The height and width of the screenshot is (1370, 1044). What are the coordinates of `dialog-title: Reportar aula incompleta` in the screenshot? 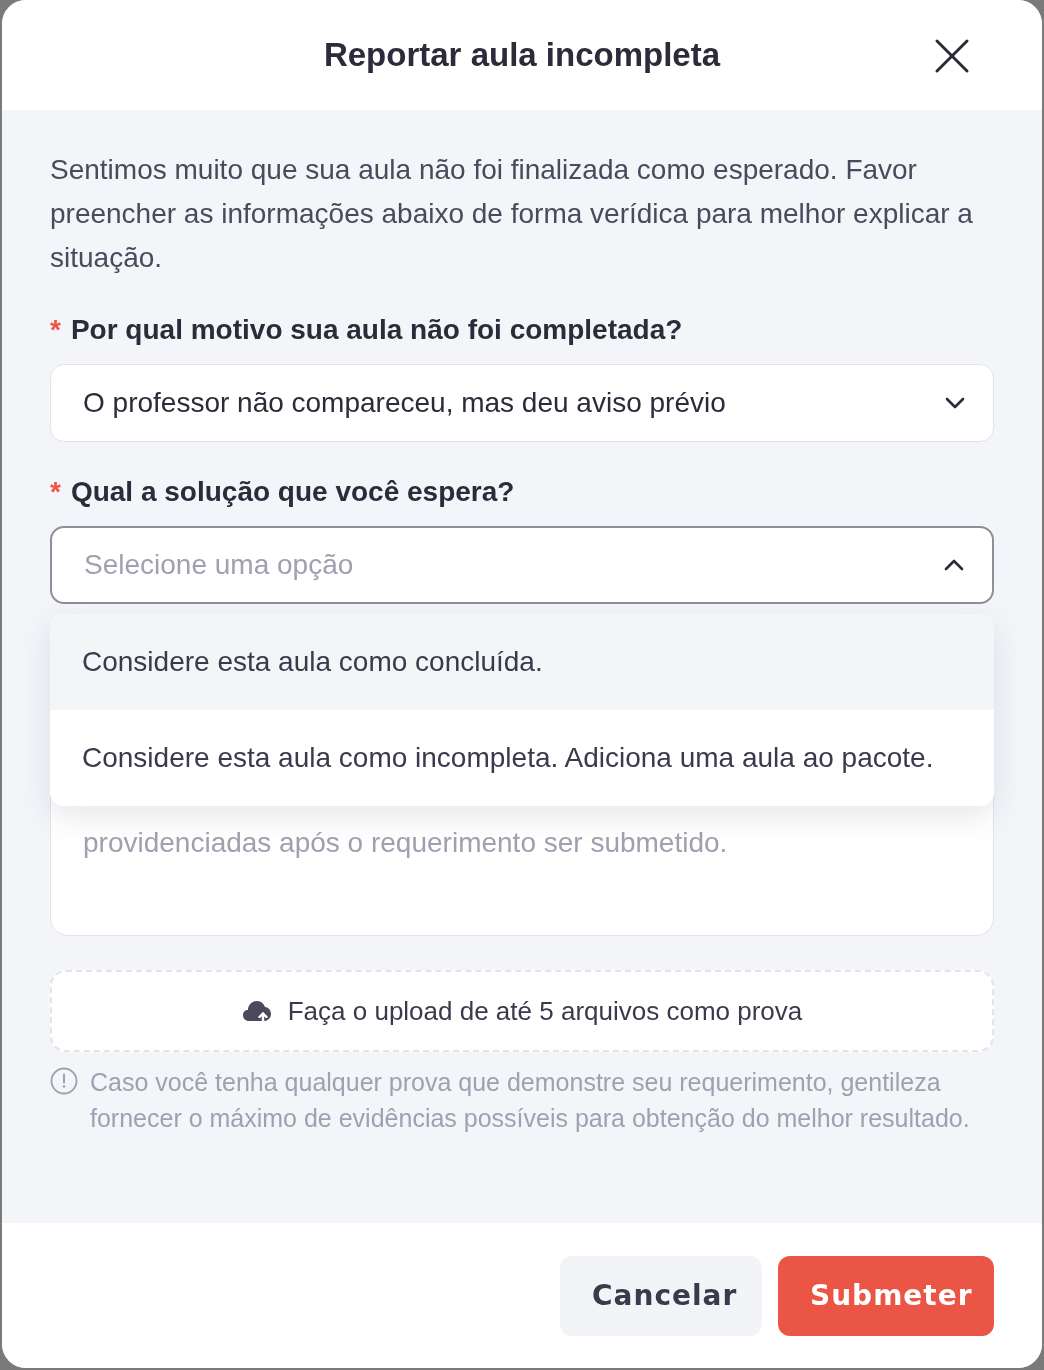 It's located at (522, 55).